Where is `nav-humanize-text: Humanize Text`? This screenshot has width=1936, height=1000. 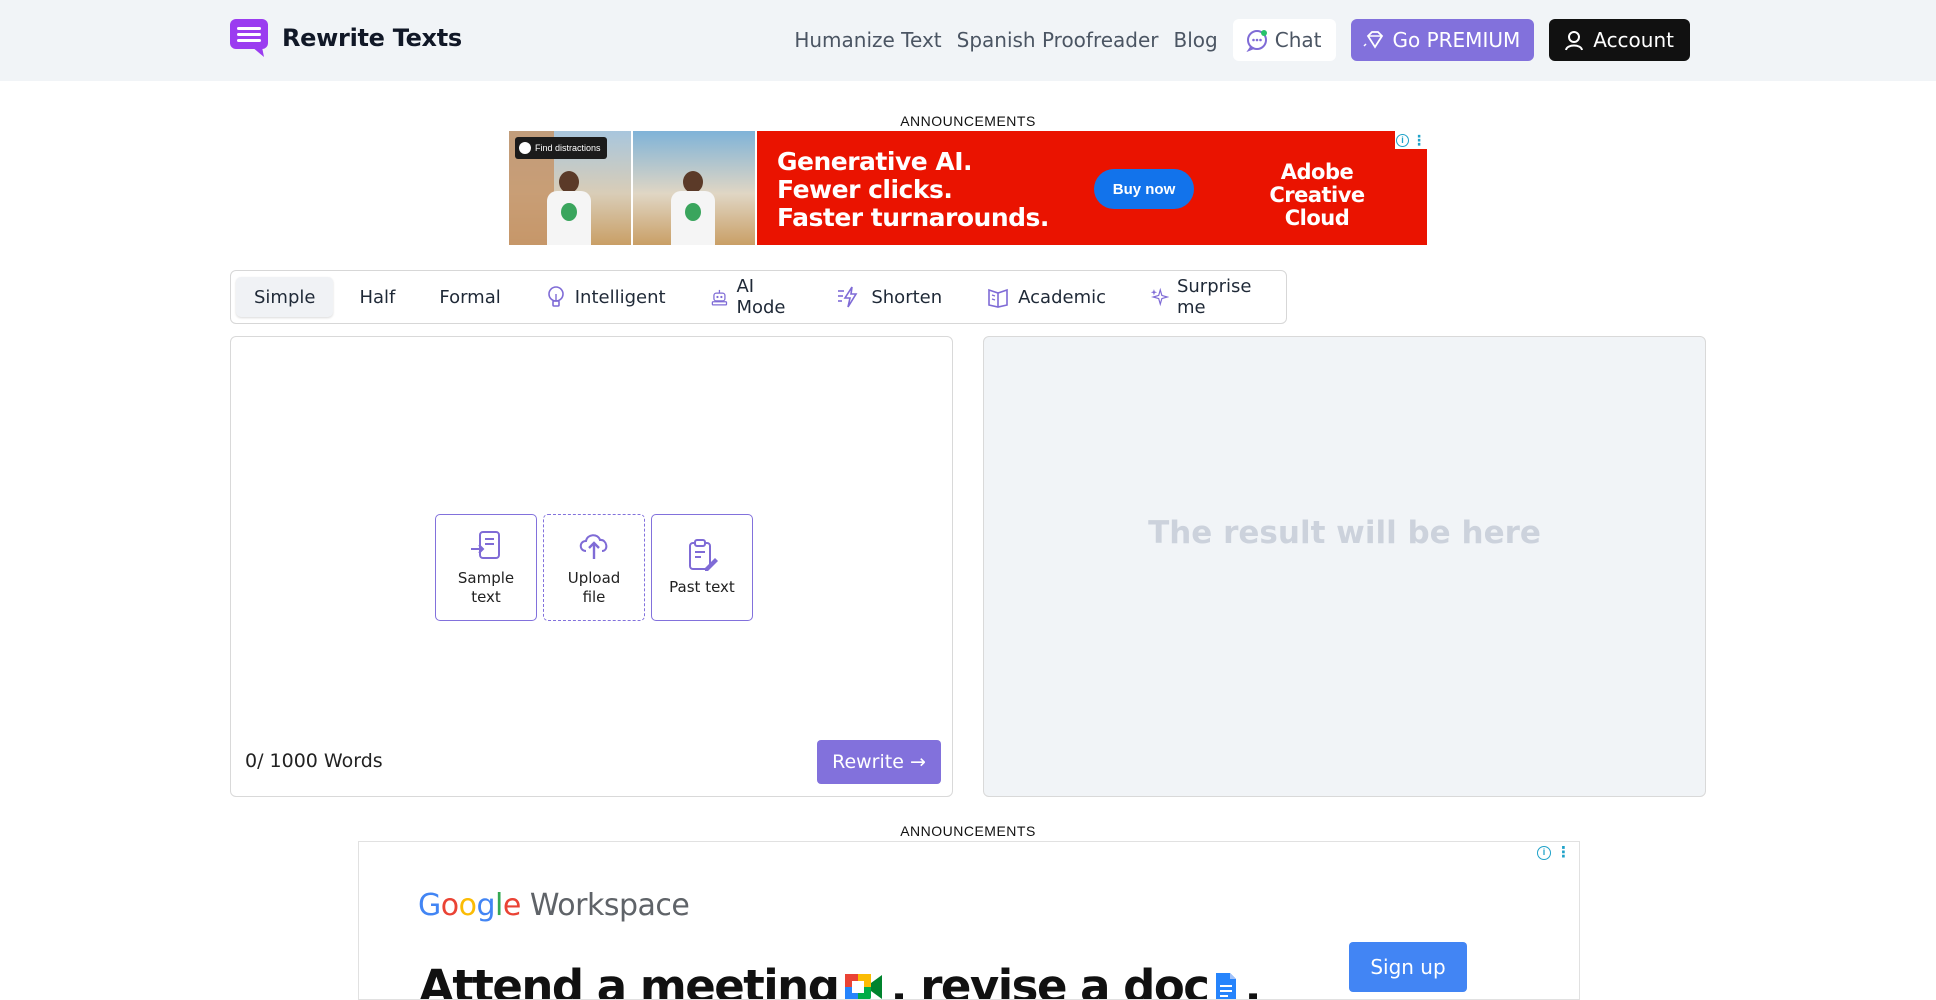 nav-humanize-text: Humanize Text is located at coordinates (867, 40).